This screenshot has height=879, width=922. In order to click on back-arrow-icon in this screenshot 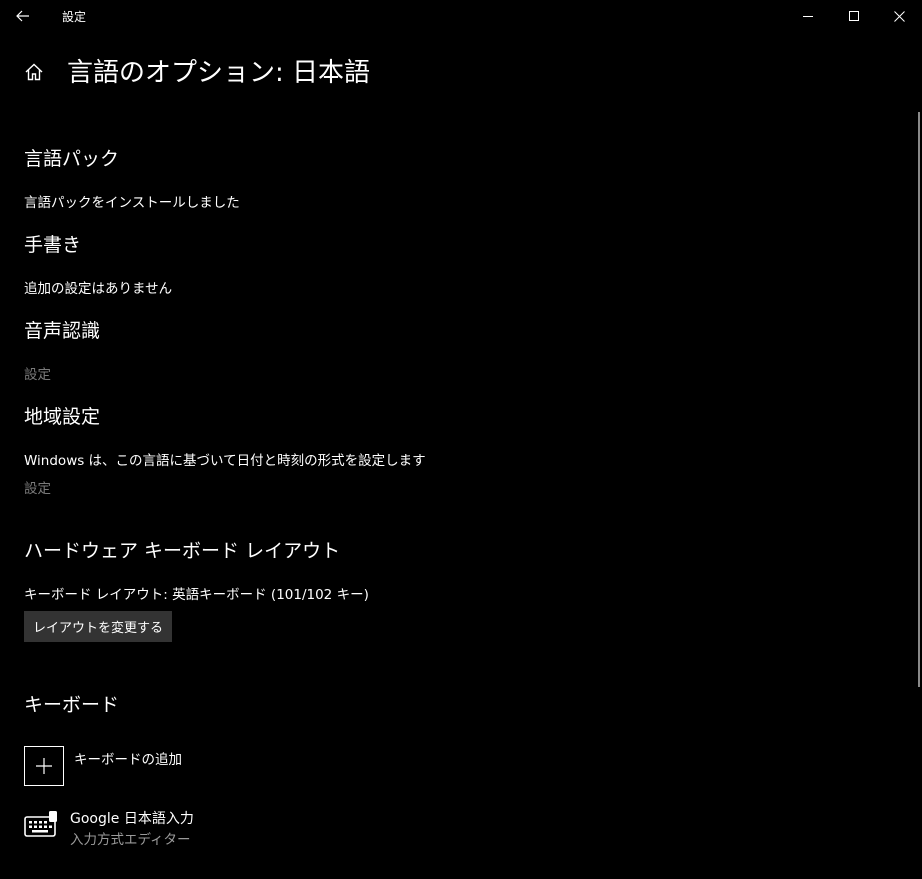, I will do `click(22, 16)`.